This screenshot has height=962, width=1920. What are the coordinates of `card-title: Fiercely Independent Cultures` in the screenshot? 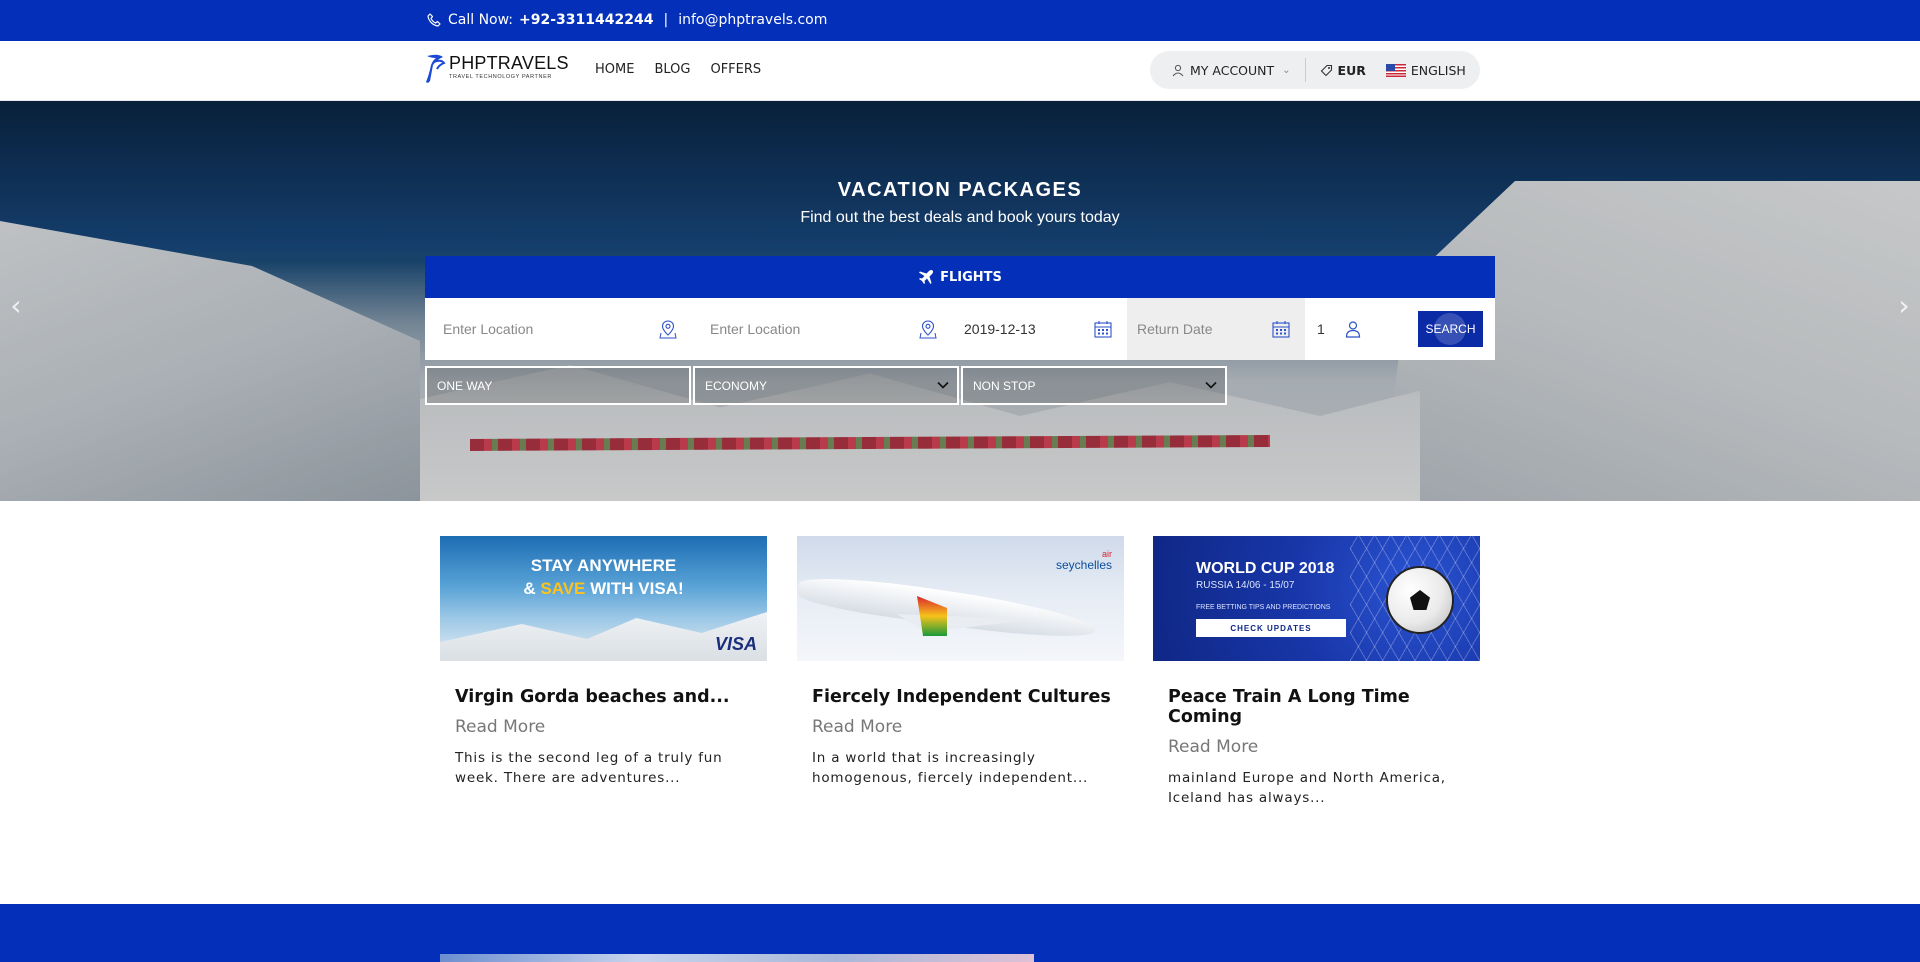 It's located at (962, 697).